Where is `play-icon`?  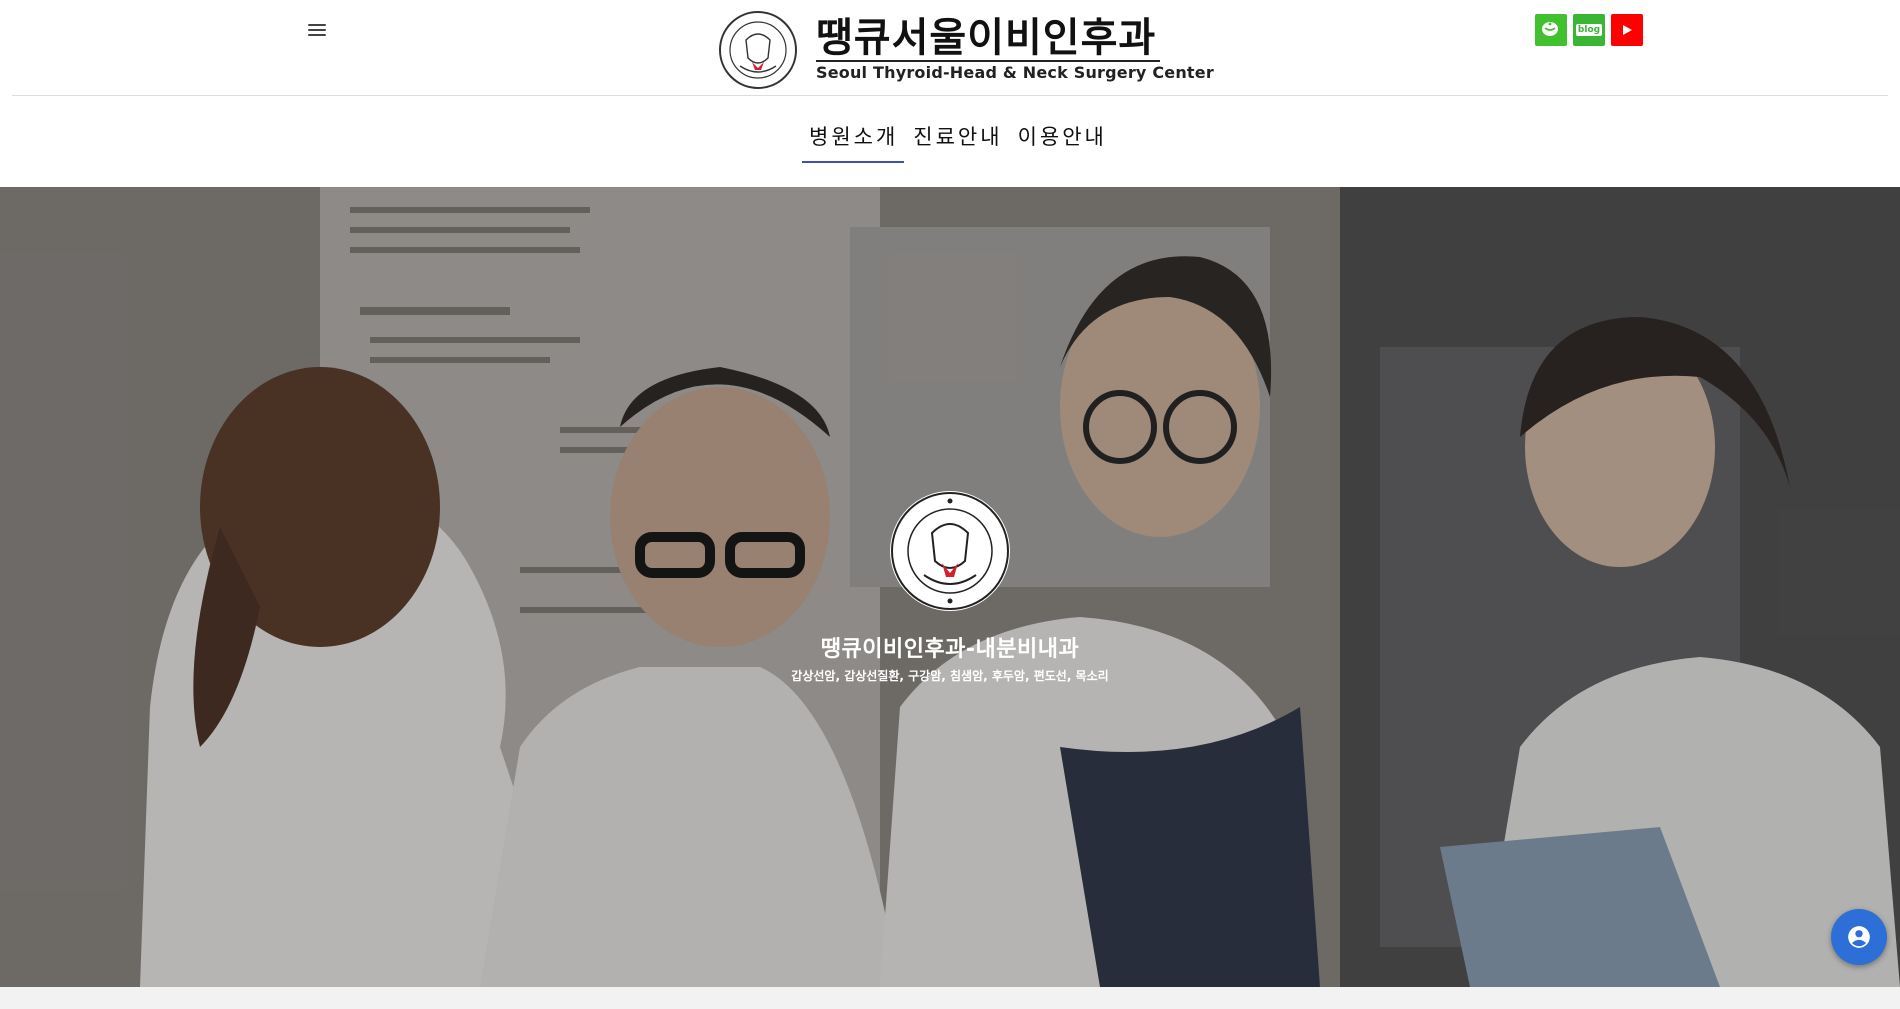 play-icon is located at coordinates (1627, 30).